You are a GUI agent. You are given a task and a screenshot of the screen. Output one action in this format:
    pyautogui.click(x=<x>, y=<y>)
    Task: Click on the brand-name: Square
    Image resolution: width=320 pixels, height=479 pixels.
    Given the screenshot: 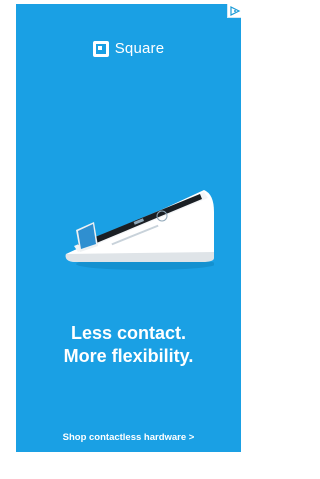 What is the action you would take?
    pyautogui.click(x=139, y=48)
    